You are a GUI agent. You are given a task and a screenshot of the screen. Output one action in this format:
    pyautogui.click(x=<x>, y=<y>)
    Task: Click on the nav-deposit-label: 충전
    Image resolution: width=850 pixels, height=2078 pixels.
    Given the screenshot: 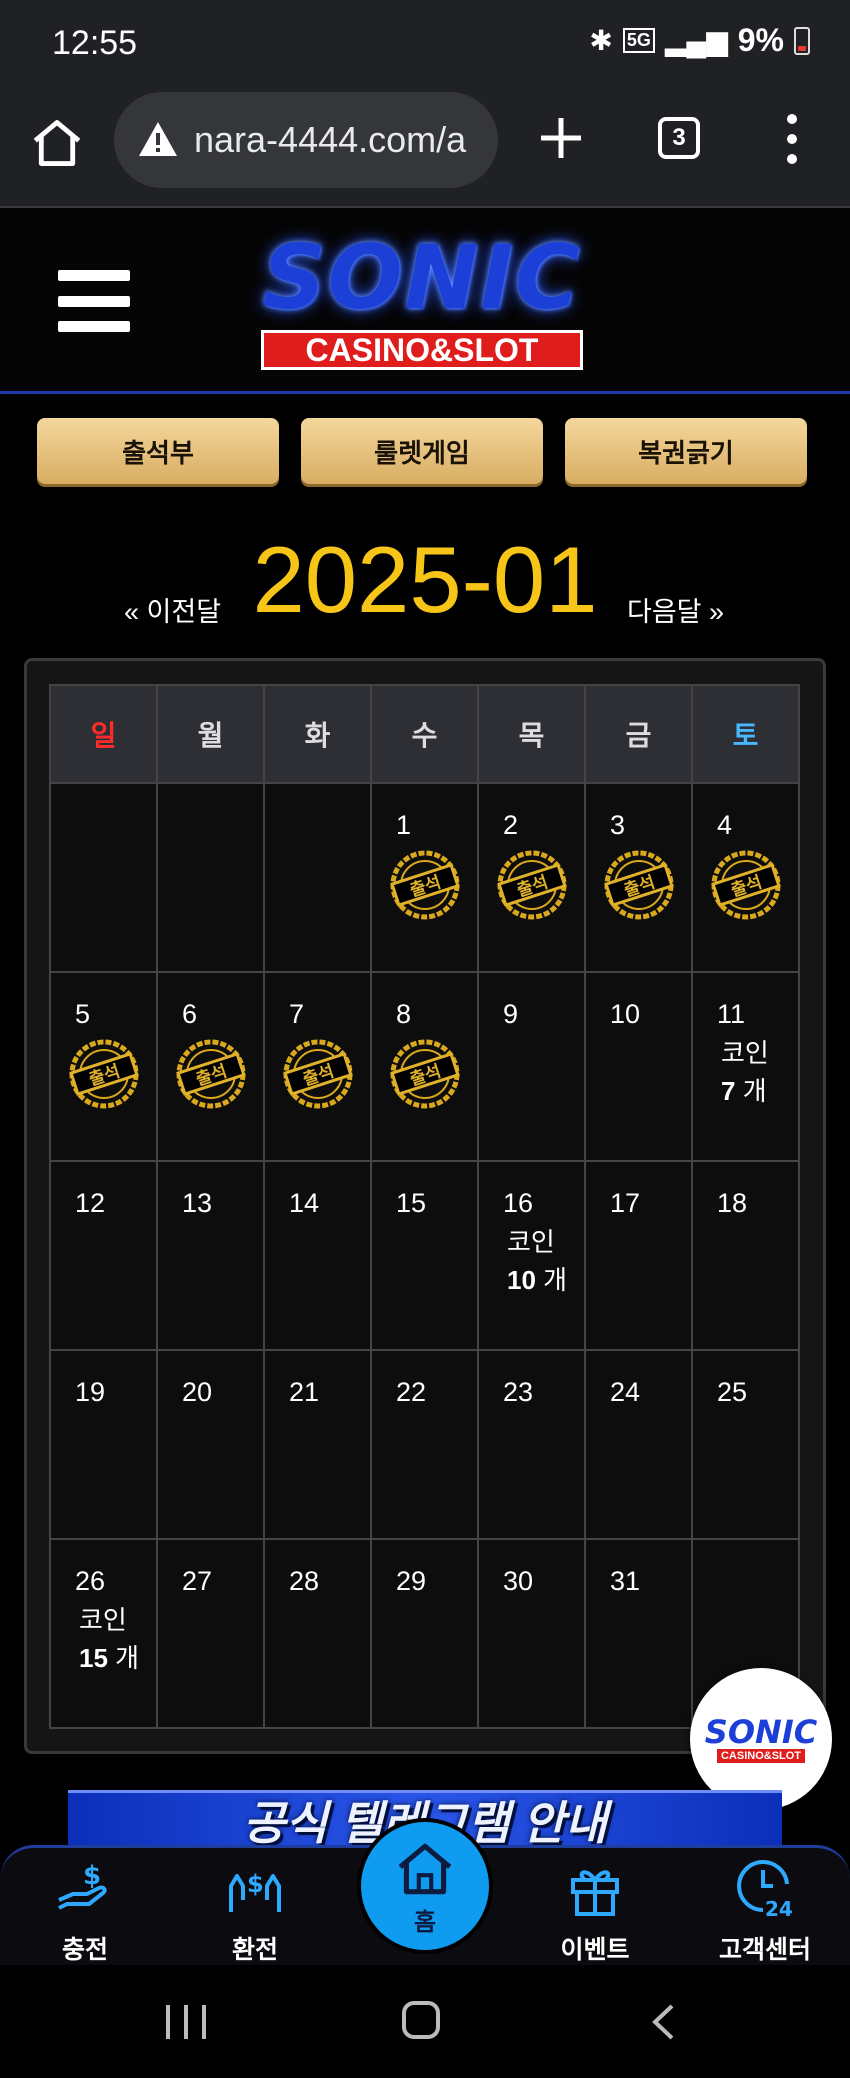 What is the action you would take?
    pyautogui.click(x=84, y=1950)
    